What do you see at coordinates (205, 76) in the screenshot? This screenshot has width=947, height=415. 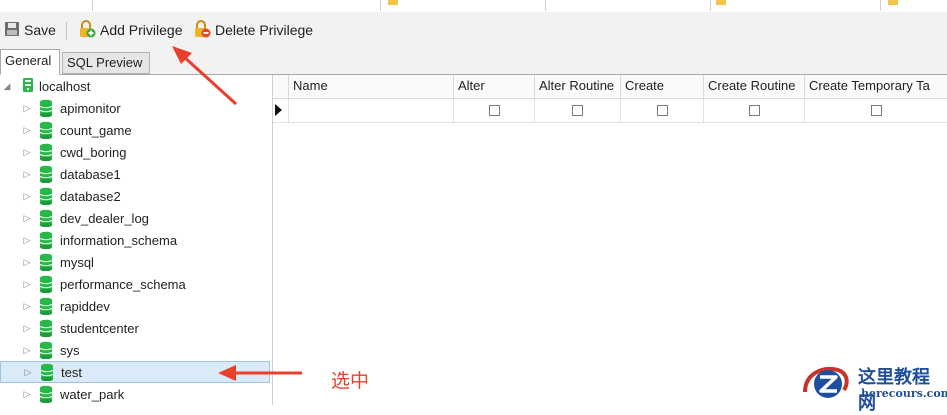 I see `arrow-to-add-privilege` at bounding box center [205, 76].